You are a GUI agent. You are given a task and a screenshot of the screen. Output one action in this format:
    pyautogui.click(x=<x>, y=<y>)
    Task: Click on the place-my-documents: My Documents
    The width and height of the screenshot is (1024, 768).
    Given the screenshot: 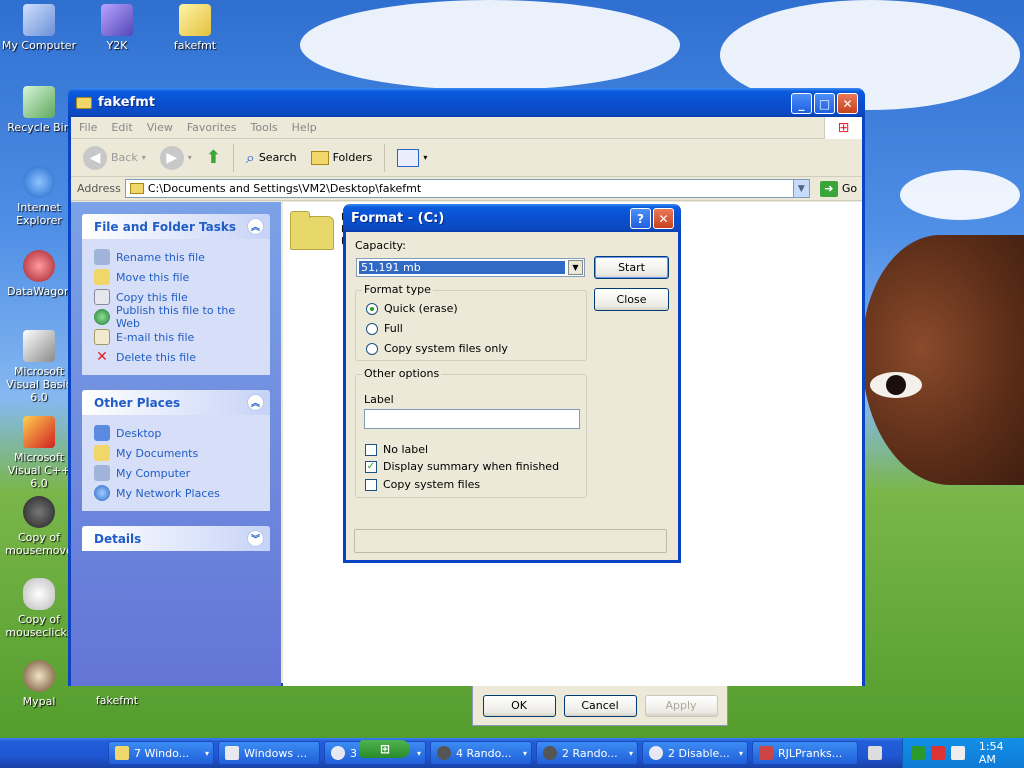 What is the action you would take?
    pyautogui.click(x=176, y=453)
    